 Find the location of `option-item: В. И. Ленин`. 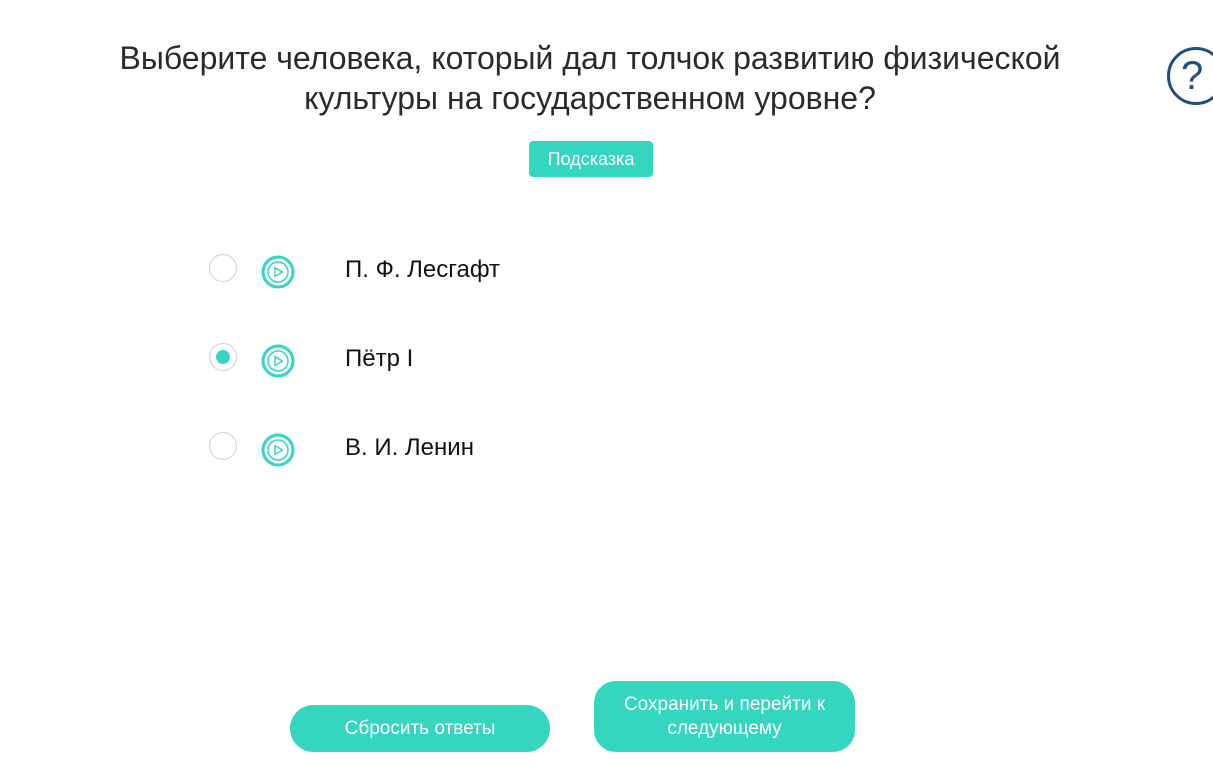

option-item: В. И. Ленин is located at coordinates (509, 472).